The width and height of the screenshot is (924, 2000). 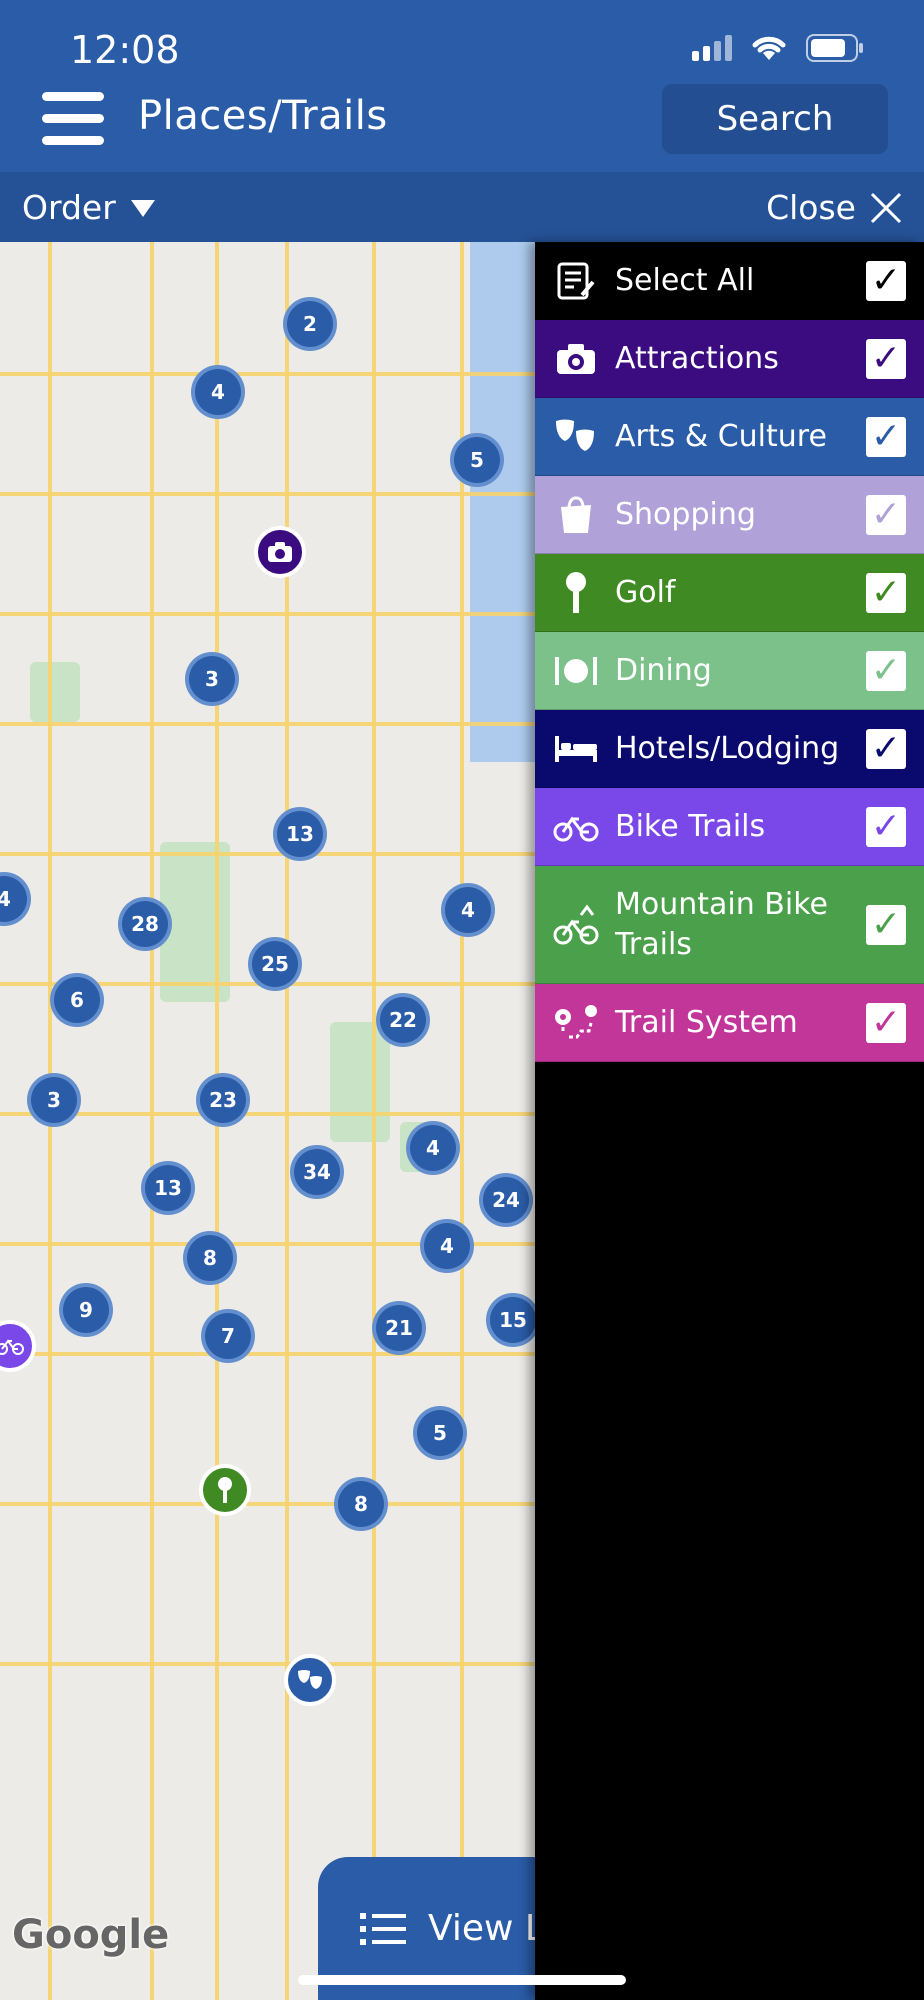 I want to click on filter-row-trail-system: Trail System ✓, so click(x=729, y=1023).